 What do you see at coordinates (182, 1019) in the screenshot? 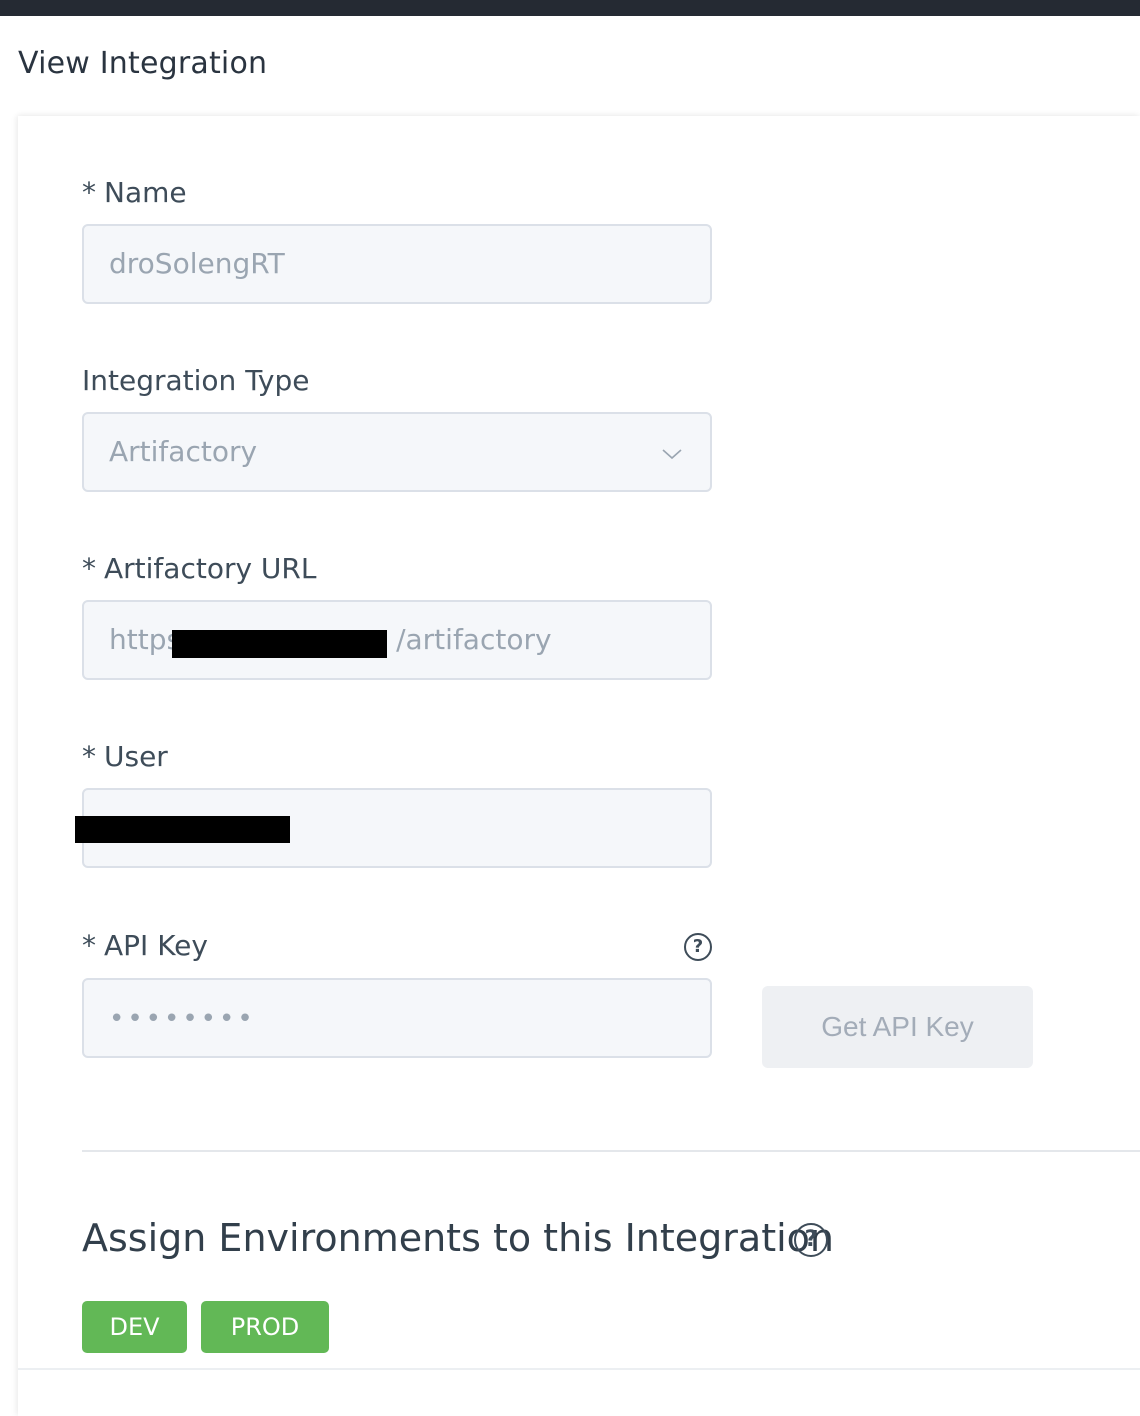
I see `api-key-masked-value: ••••••••` at bounding box center [182, 1019].